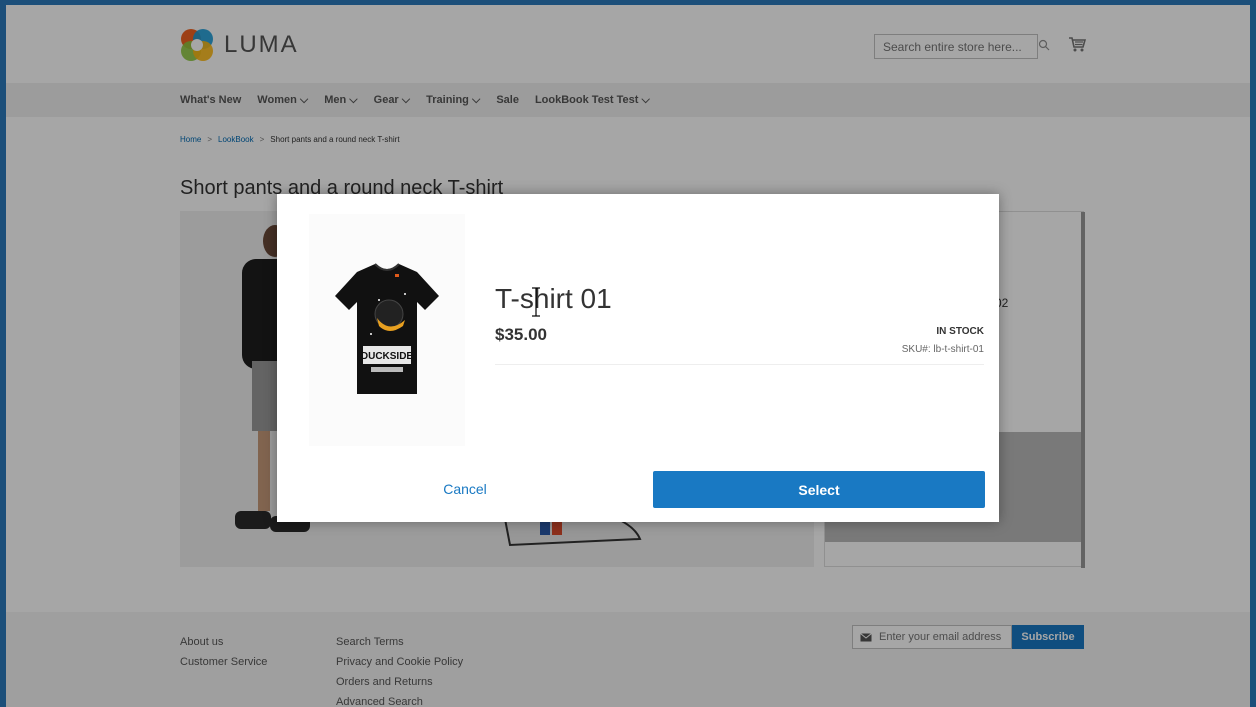 Image resolution: width=1256 pixels, height=707 pixels. Describe the element at coordinates (387, 356) in the screenshot. I see `tshirt-print-text: DUCKSIDE` at that location.